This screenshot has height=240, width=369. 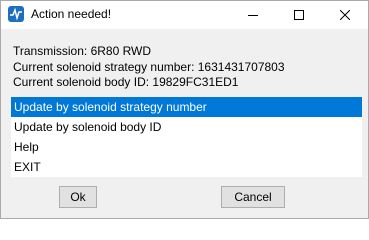 I want to click on minimize-button, so click(x=253, y=15).